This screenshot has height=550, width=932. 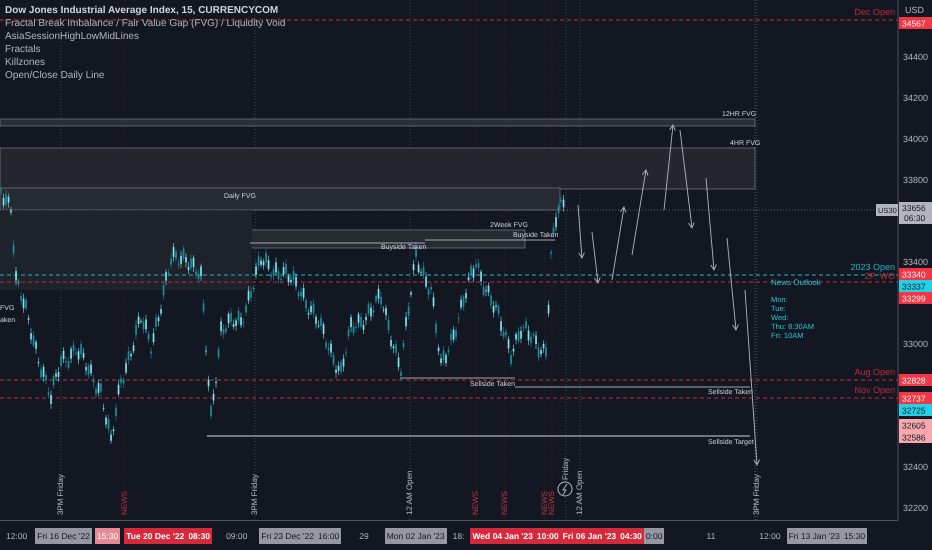 What do you see at coordinates (155, 536) in the screenshot?
I see `time-label: Tue 20 Dec '22` at bounding box center [155, 536].